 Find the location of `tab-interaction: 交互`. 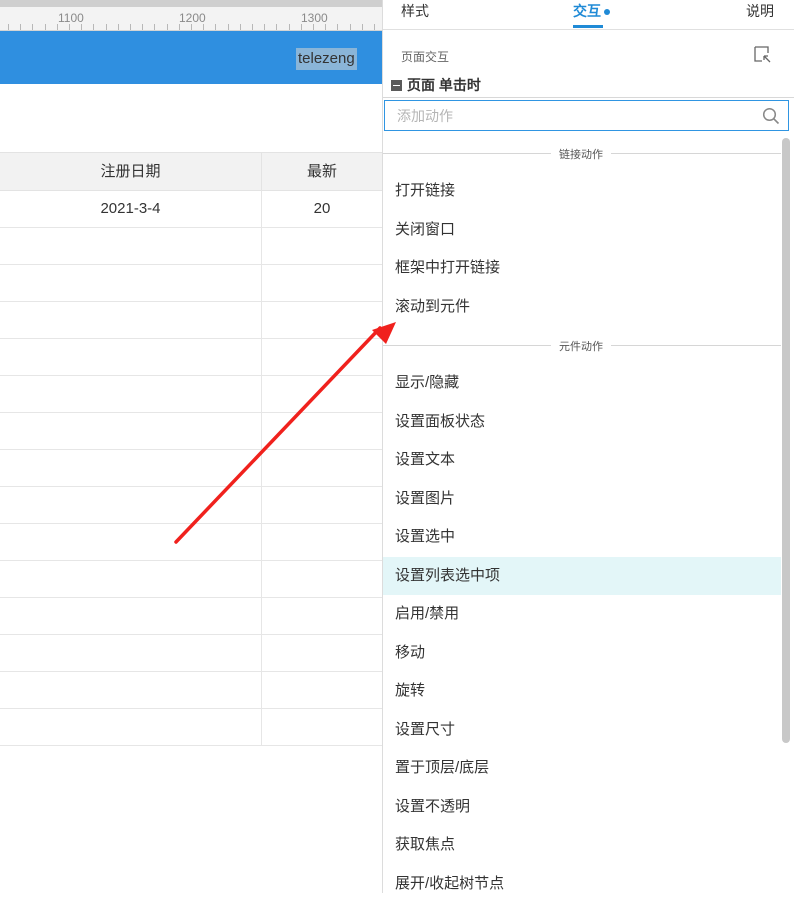

tab-interaction: 交互 is located at coordinates (591, 11).